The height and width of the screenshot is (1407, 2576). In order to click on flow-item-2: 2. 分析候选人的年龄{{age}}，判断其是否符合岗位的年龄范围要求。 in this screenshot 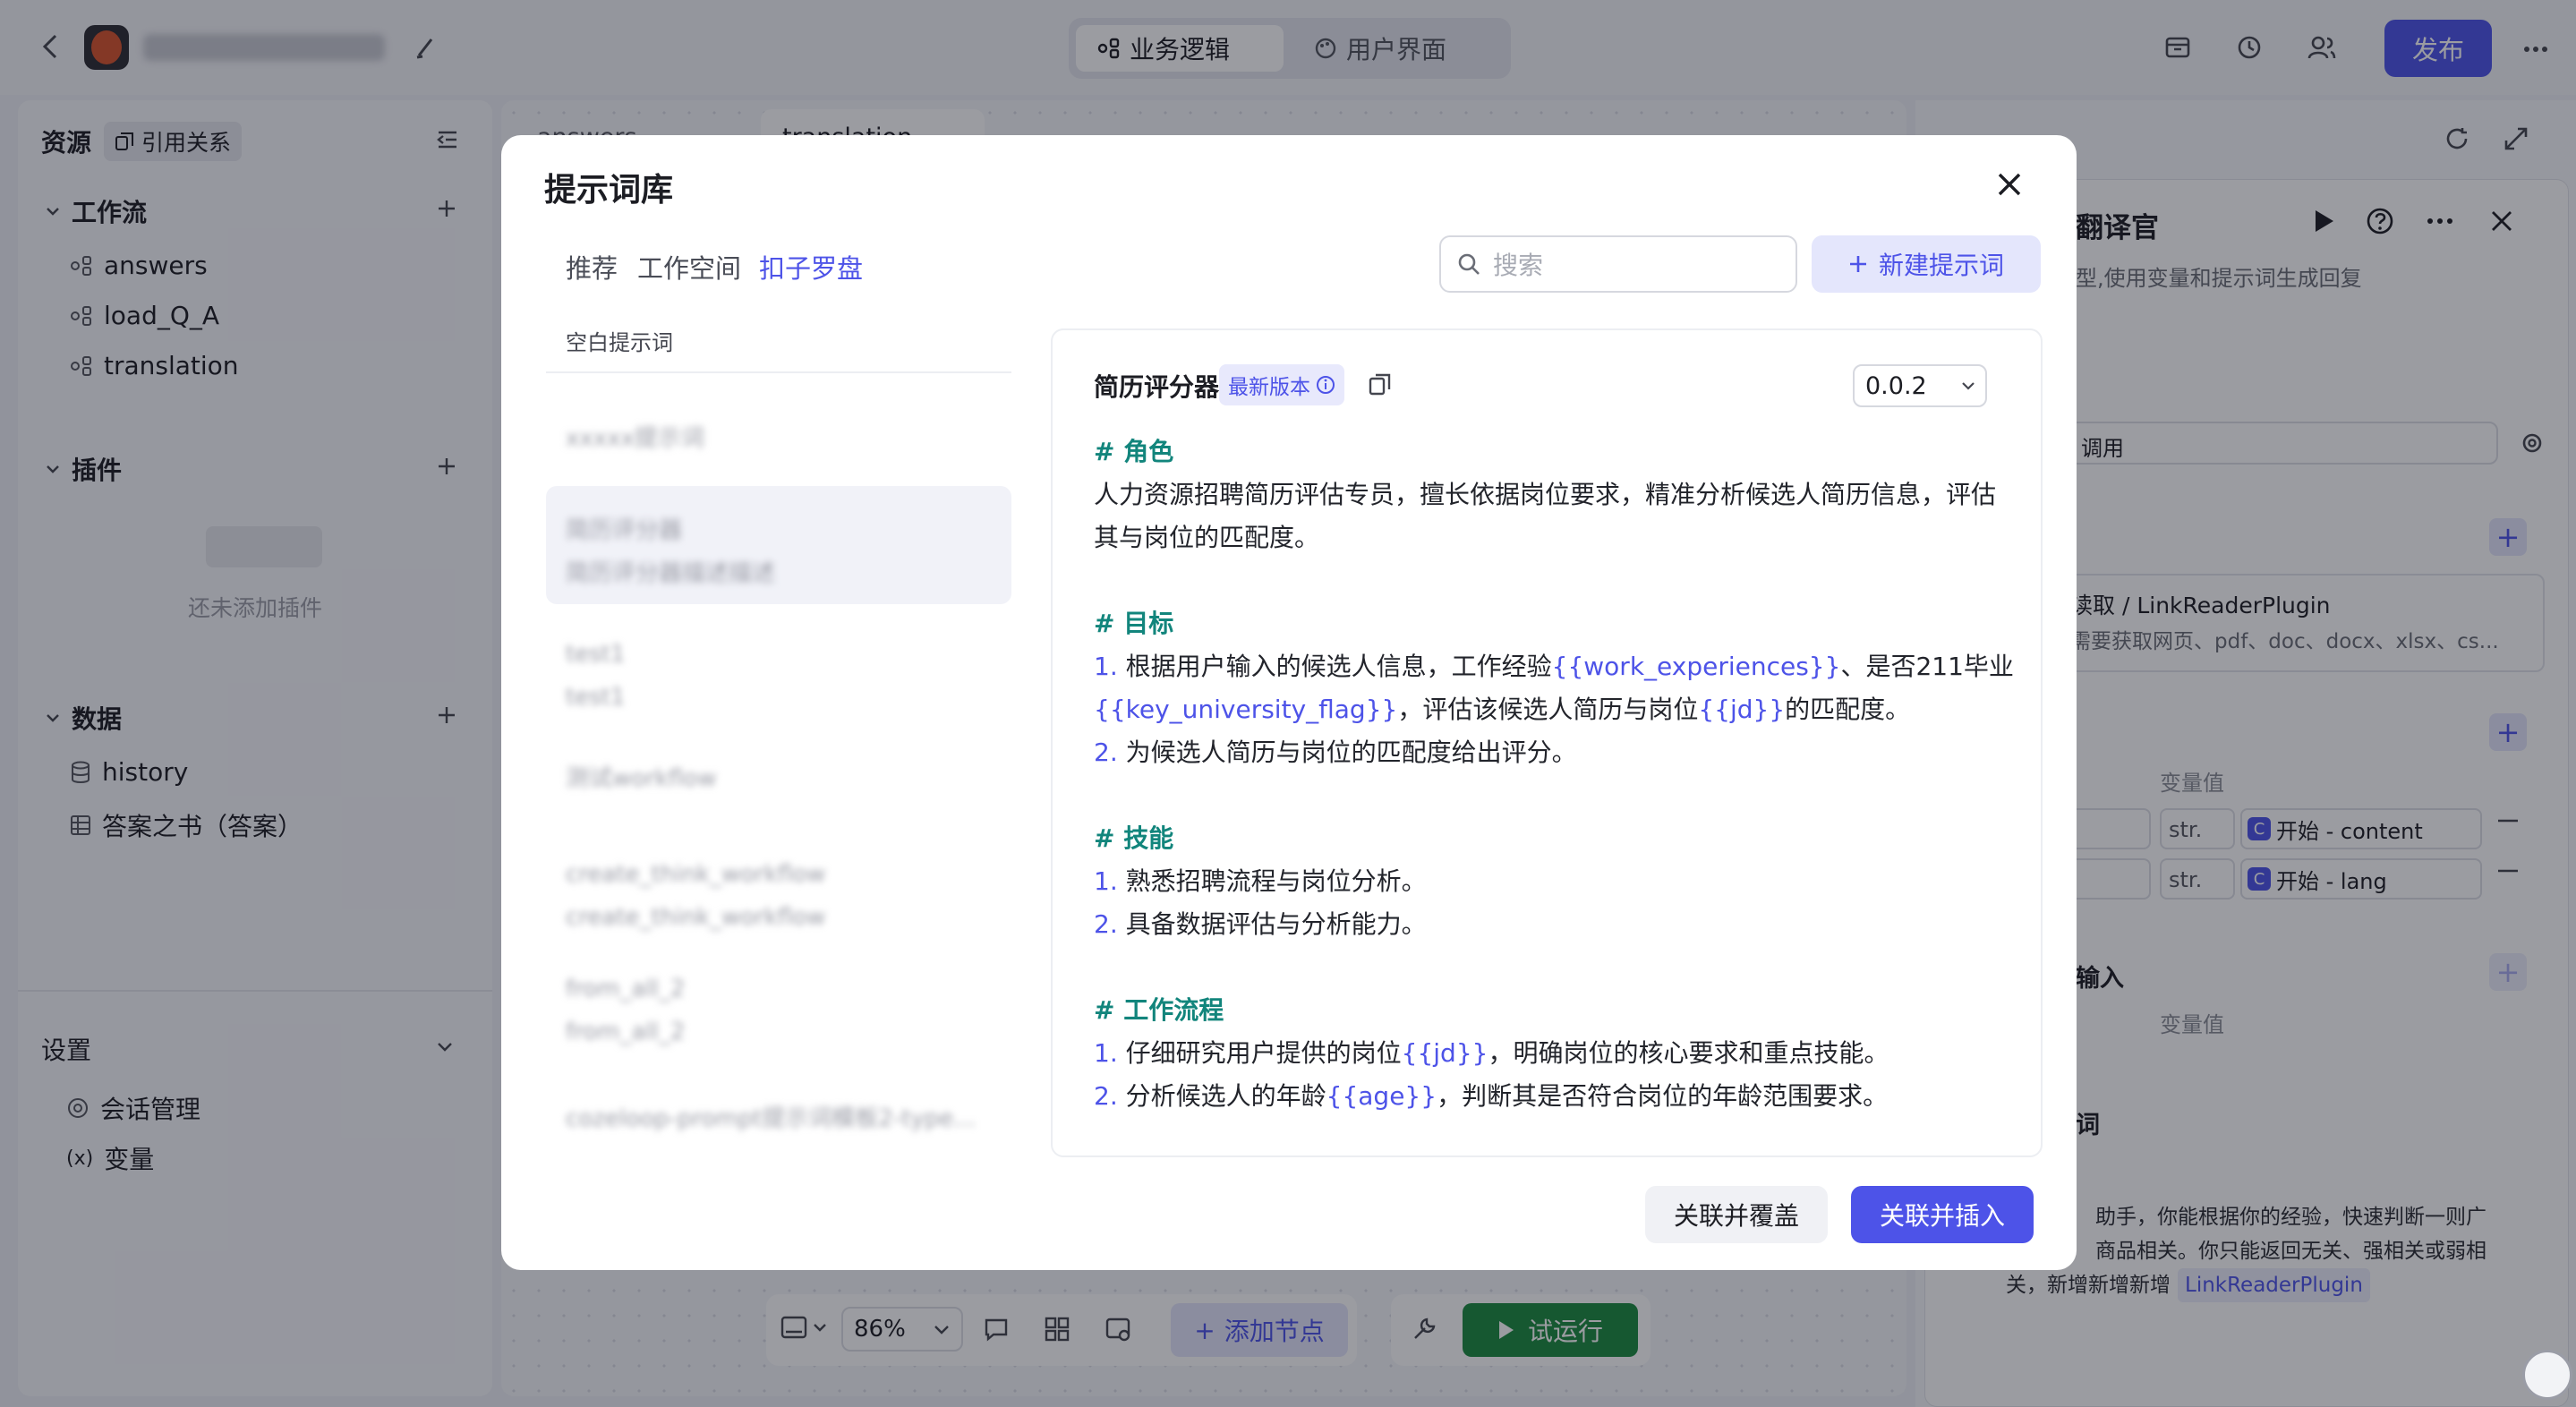, I will do `click(1555, 1096)`.